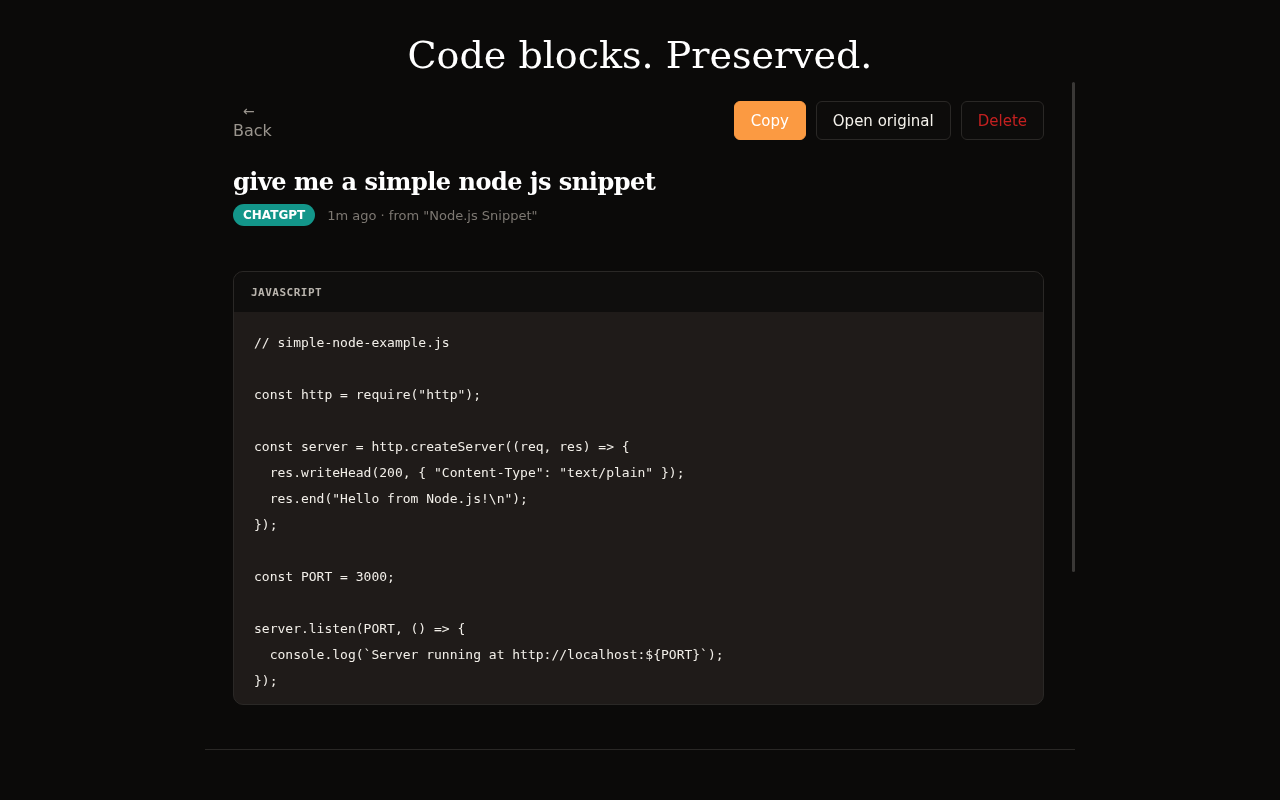 This screenshot has height=800, width=1280. What do you see at coordinates (252, 121) in the screenshot?
I see `back-link: ← Back` at bounding box center [252, 121].